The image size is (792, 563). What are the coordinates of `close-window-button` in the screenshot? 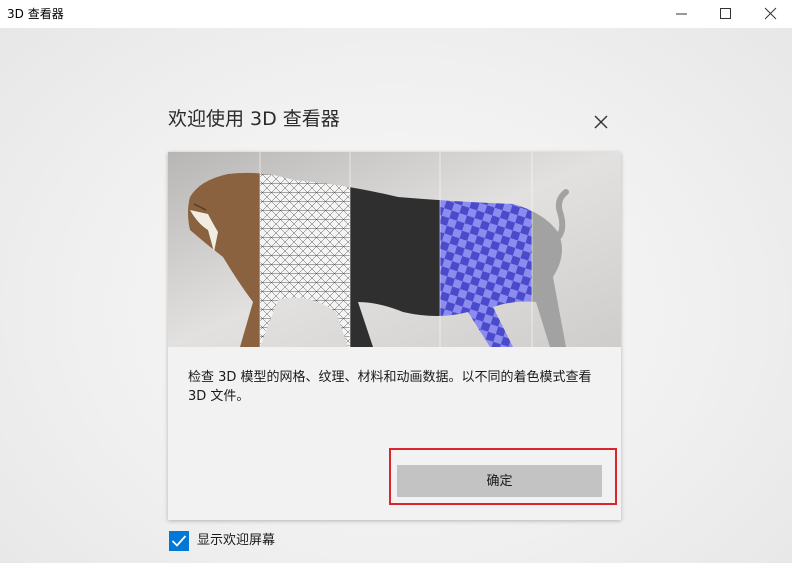 It's located at (770, 14).